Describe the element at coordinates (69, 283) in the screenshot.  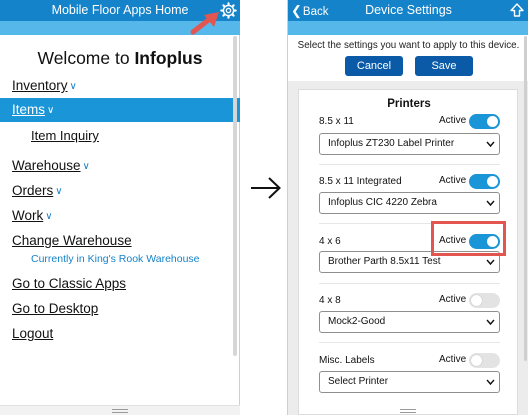
I see `menu-classic-apps: Go to Classic Apps` at that location.